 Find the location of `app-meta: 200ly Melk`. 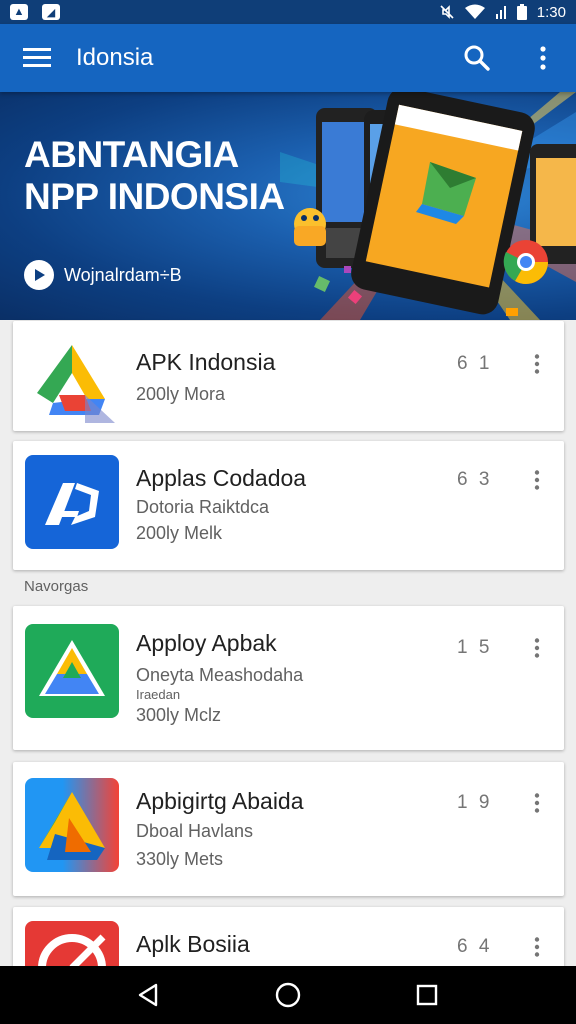

app-meta: 200ly Melk is located at coordinates (179, 533).